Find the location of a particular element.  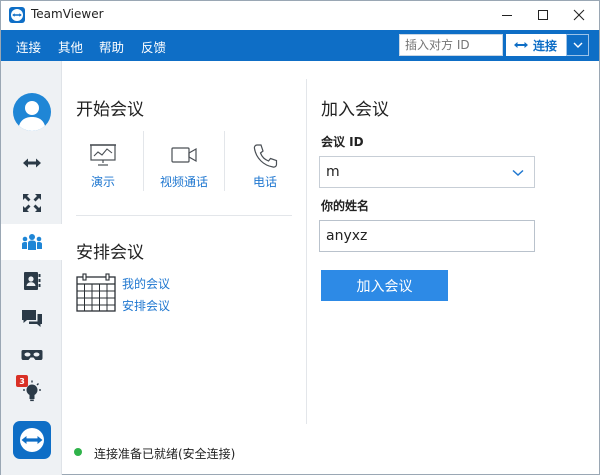

presentation-icon is located at coordinates (103, 155).